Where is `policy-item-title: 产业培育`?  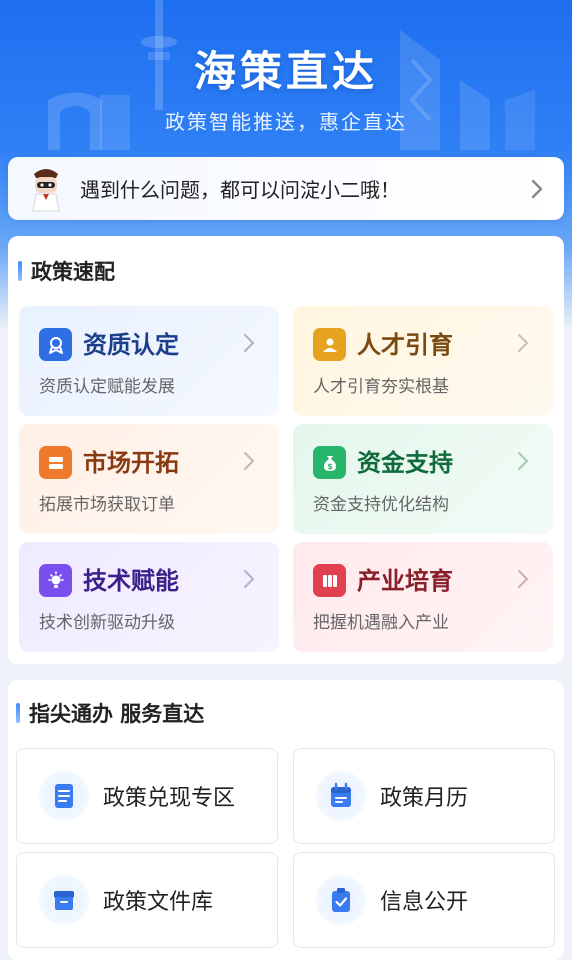
policy-item-title: 产业培育 is located at coordinates (405, 581).